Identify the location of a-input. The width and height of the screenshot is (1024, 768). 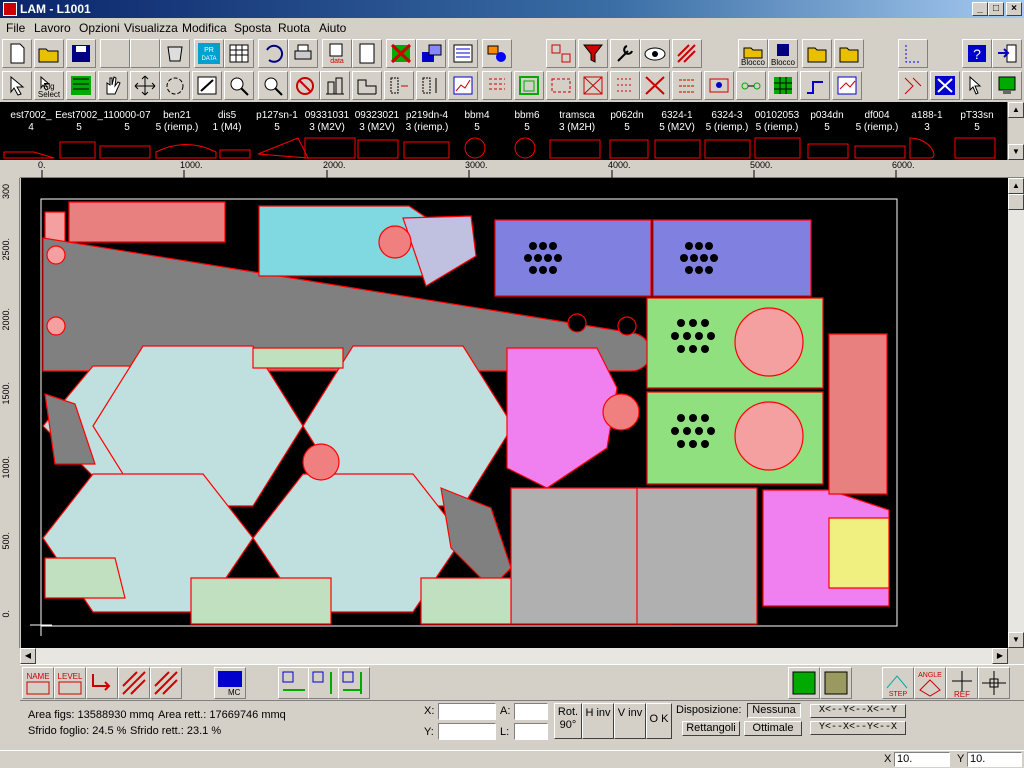
(531, 711).